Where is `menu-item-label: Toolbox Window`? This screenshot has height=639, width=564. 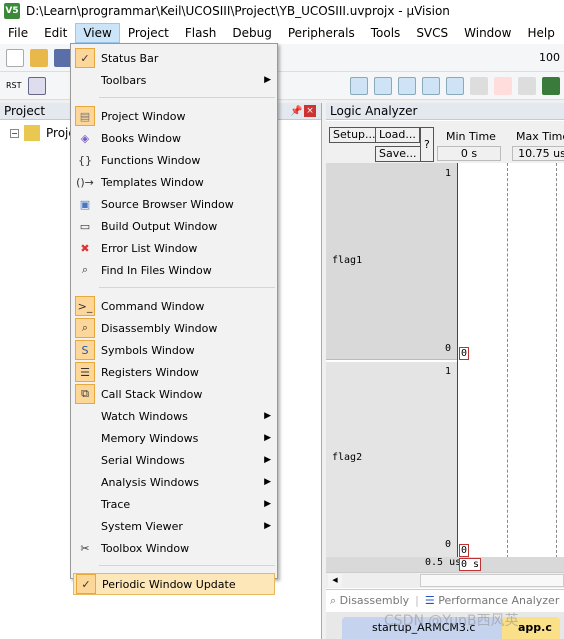
menu-item-label: Toolbox Window is located at coordinates (145, 548).